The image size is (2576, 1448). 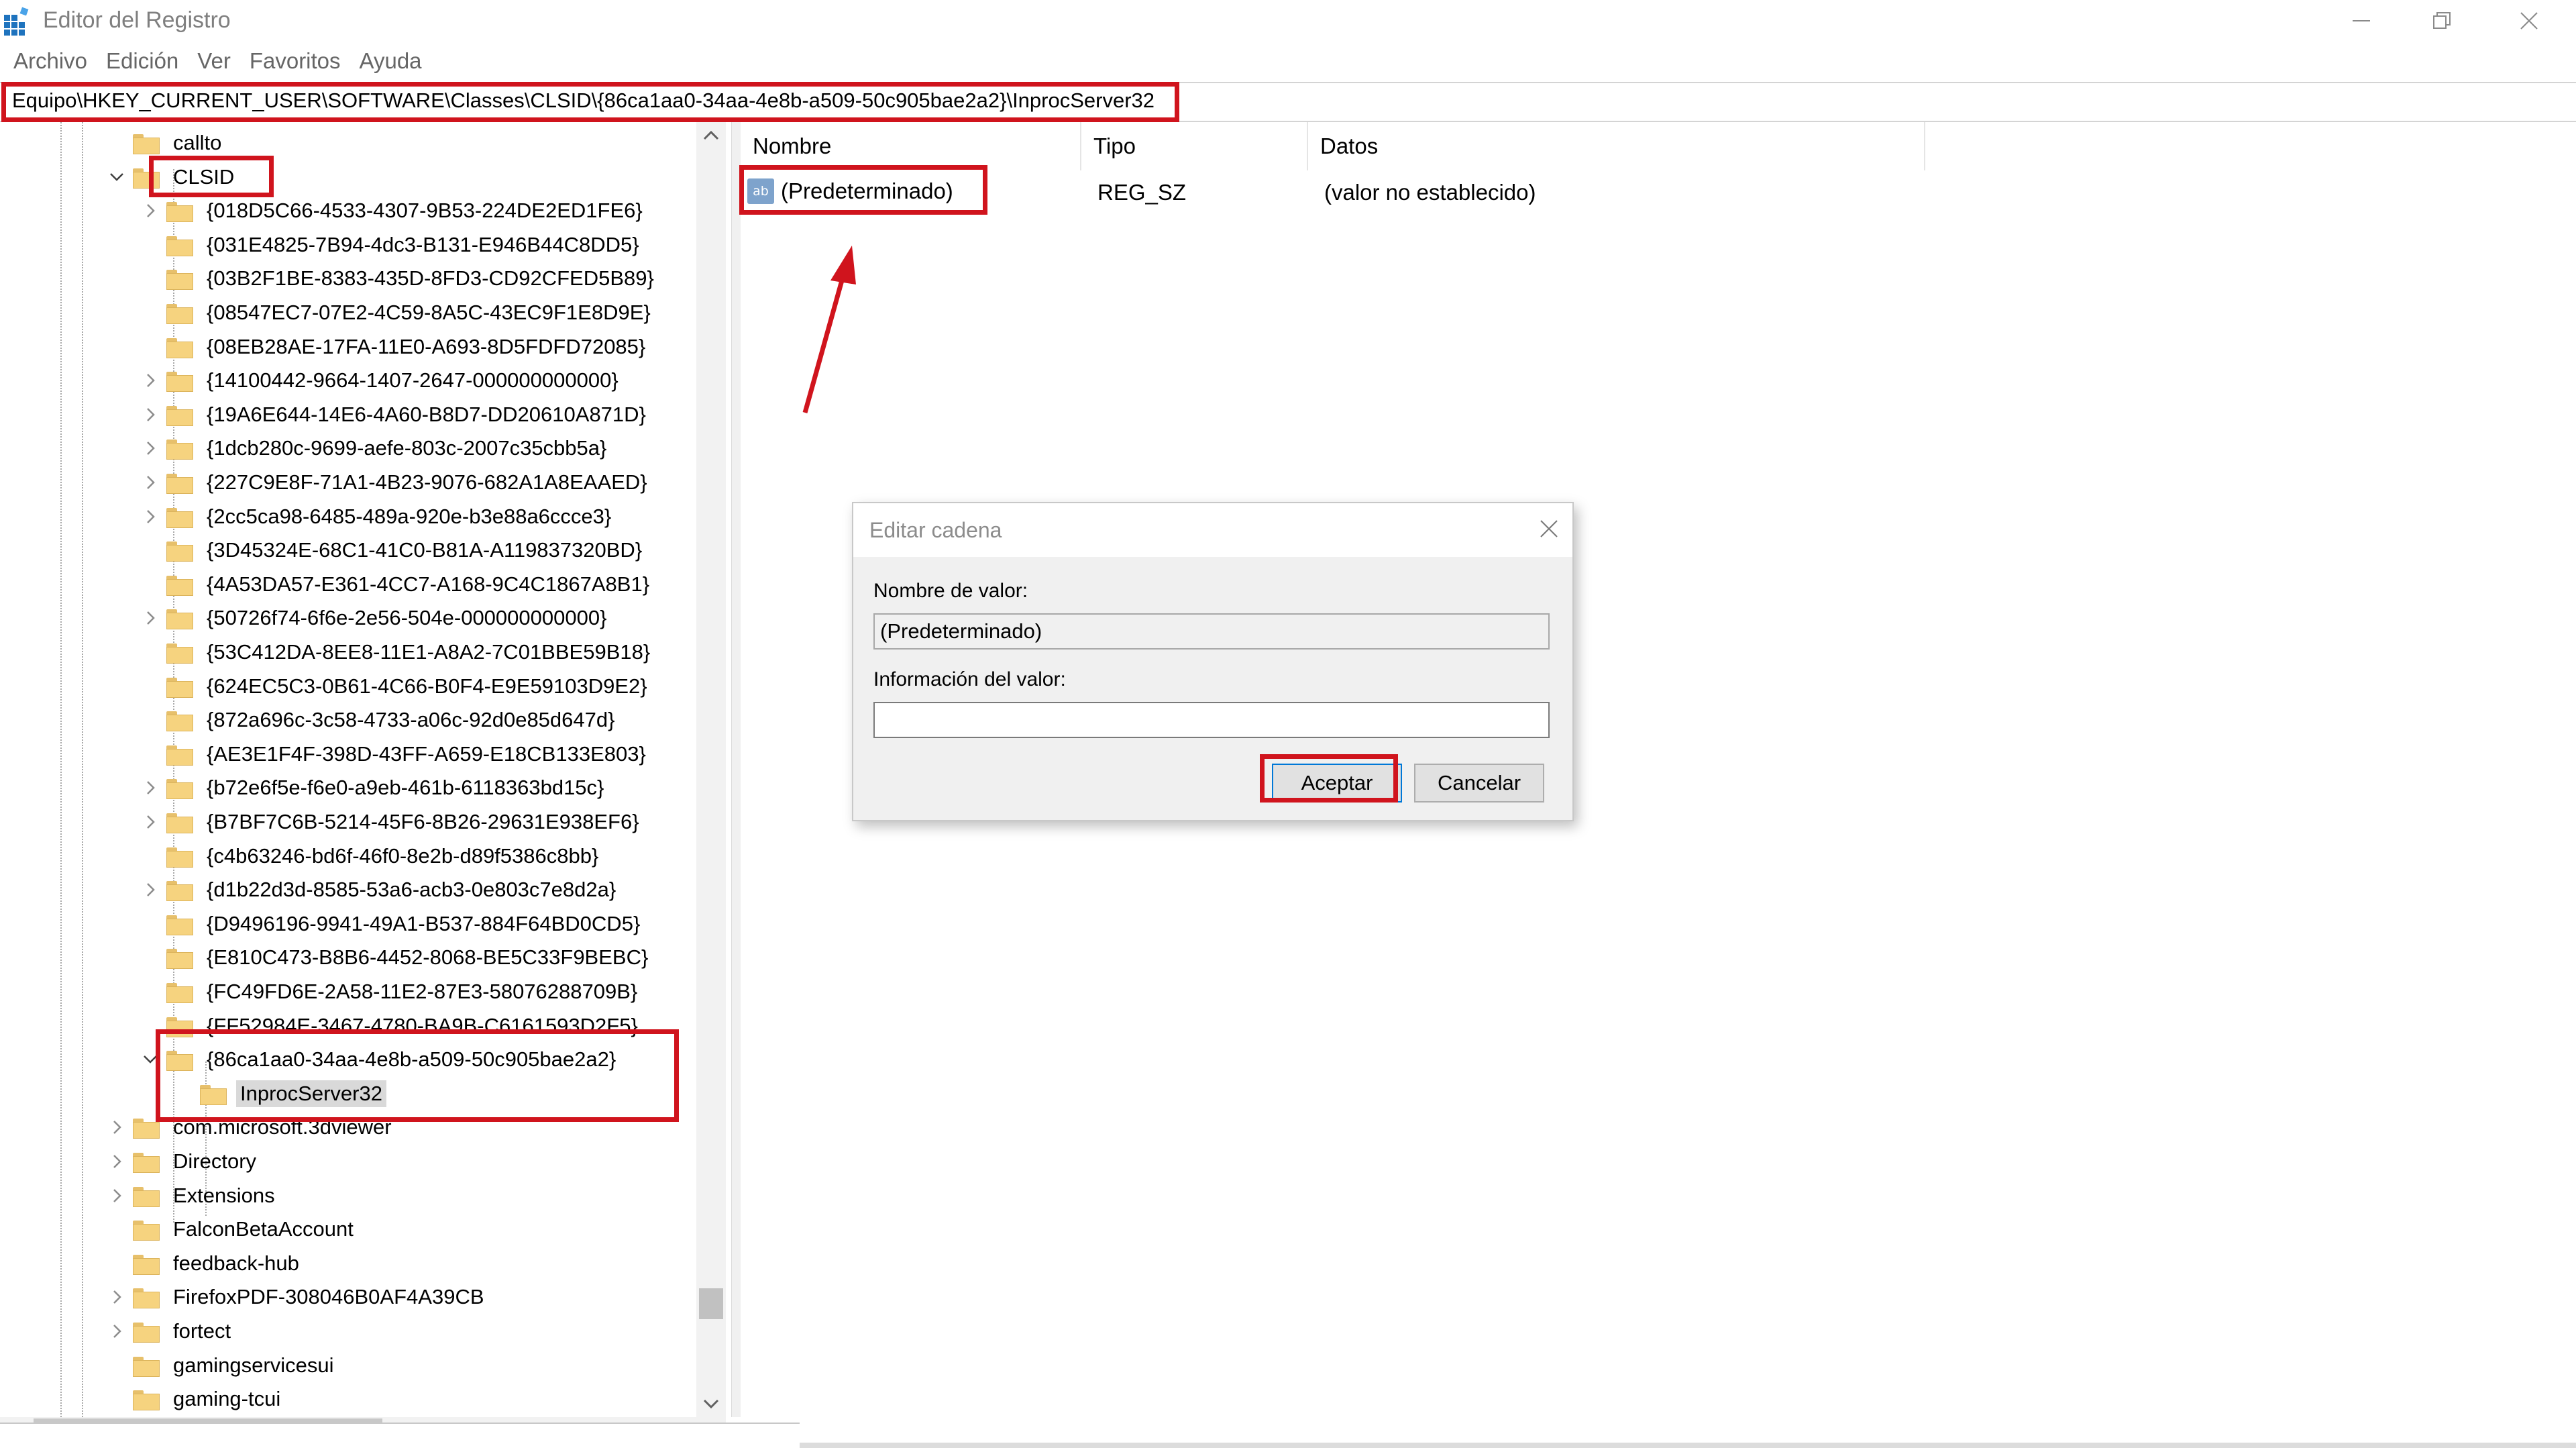 What do you see at coordinates (166, 143) in the screenshot?
I see `tree-item: callto` at bounding box center [166, 143].